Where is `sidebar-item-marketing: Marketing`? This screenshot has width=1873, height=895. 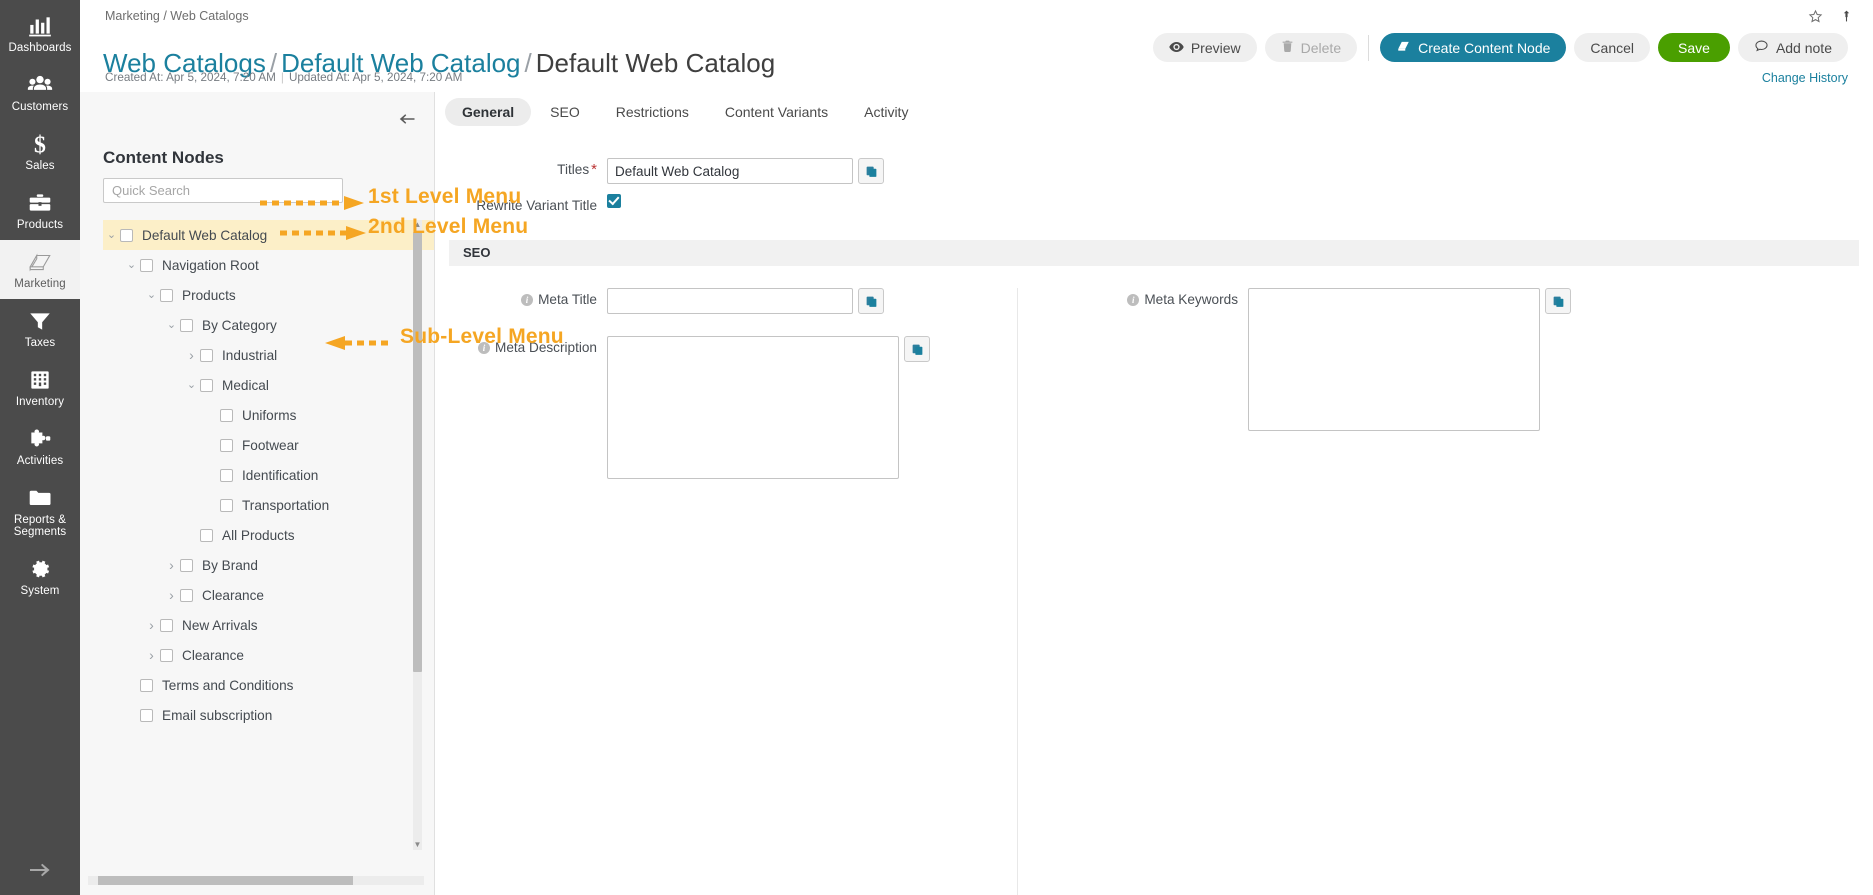 sidebar-item-marketing: Marketing is located at coordinates (40, 269).